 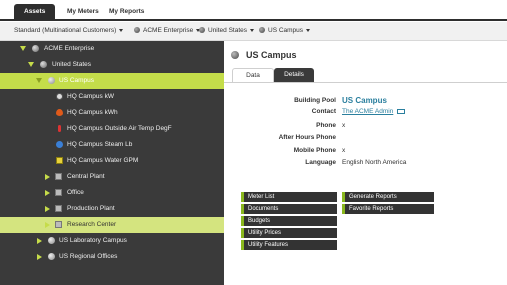 I want to click on breadcrumb-enterprise-label: ACME Enterprise, so click(x=168, y=30).